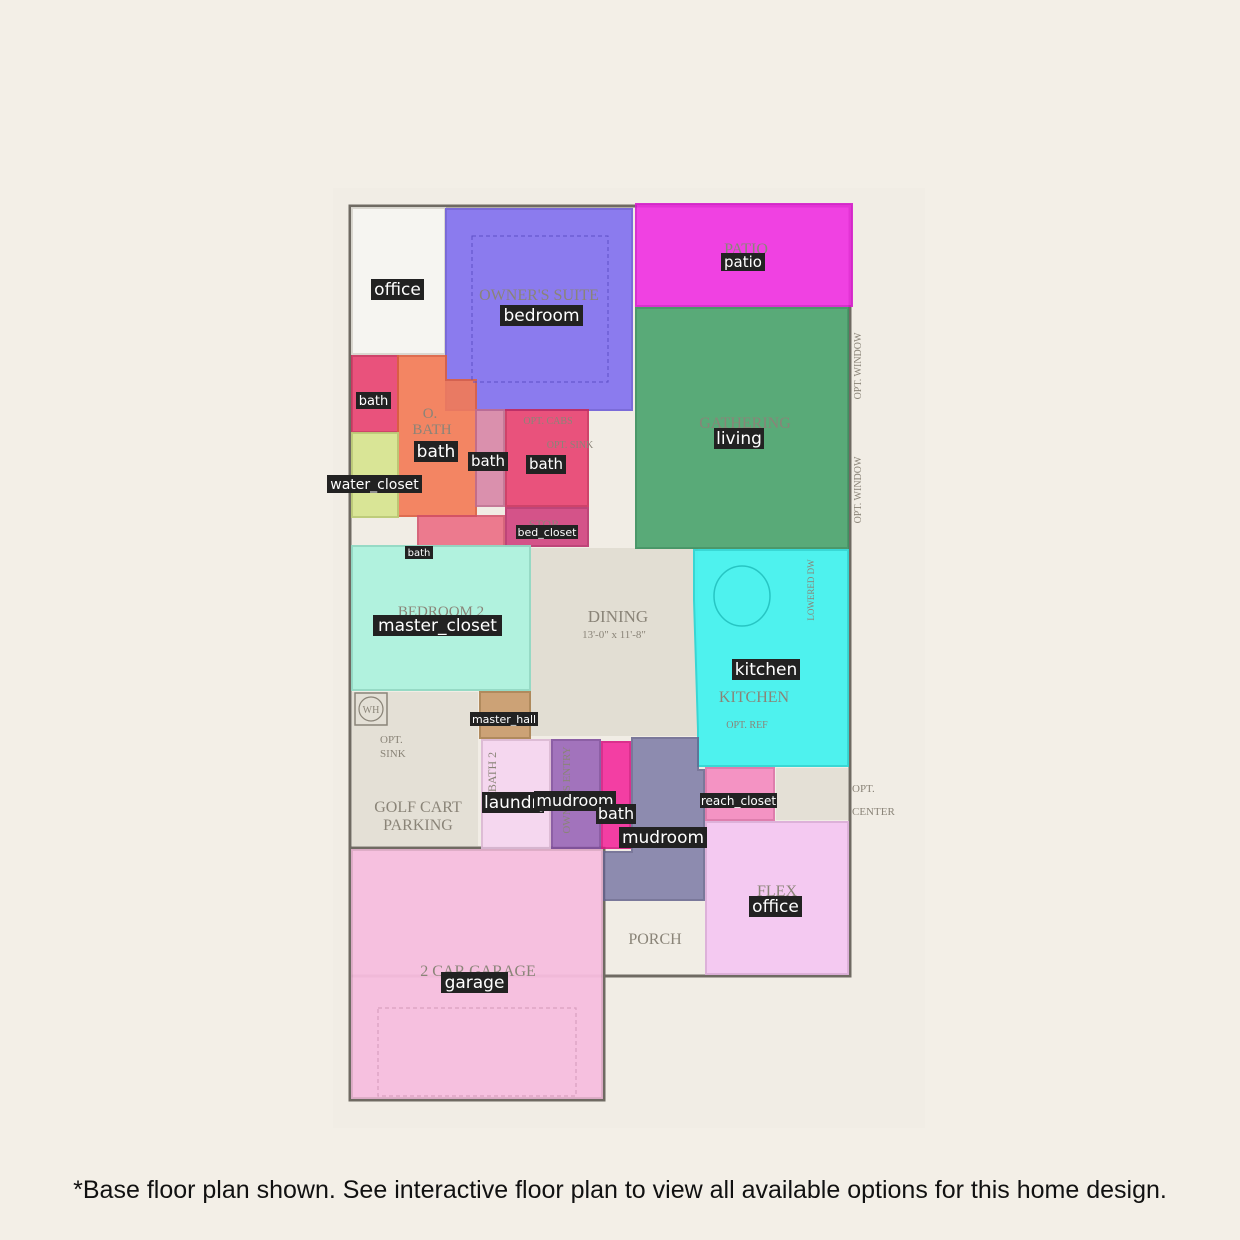 The height and width of the screenshot is (1240, 1240). What do you see at coordinates (655, 939) in the screenshot?
I see `plan-label-porch: PORCH` at bounding box center [655, 939].